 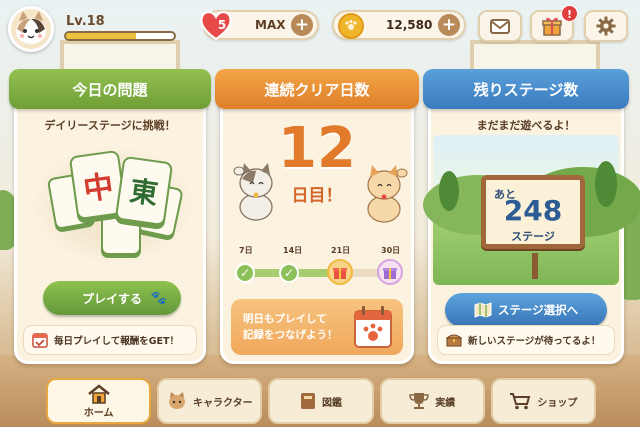 What do you see at coordinates (538, 310) in the screenshot?
I see `stage-select-label: ステージ選択へ` at bounding box center [538, 310].